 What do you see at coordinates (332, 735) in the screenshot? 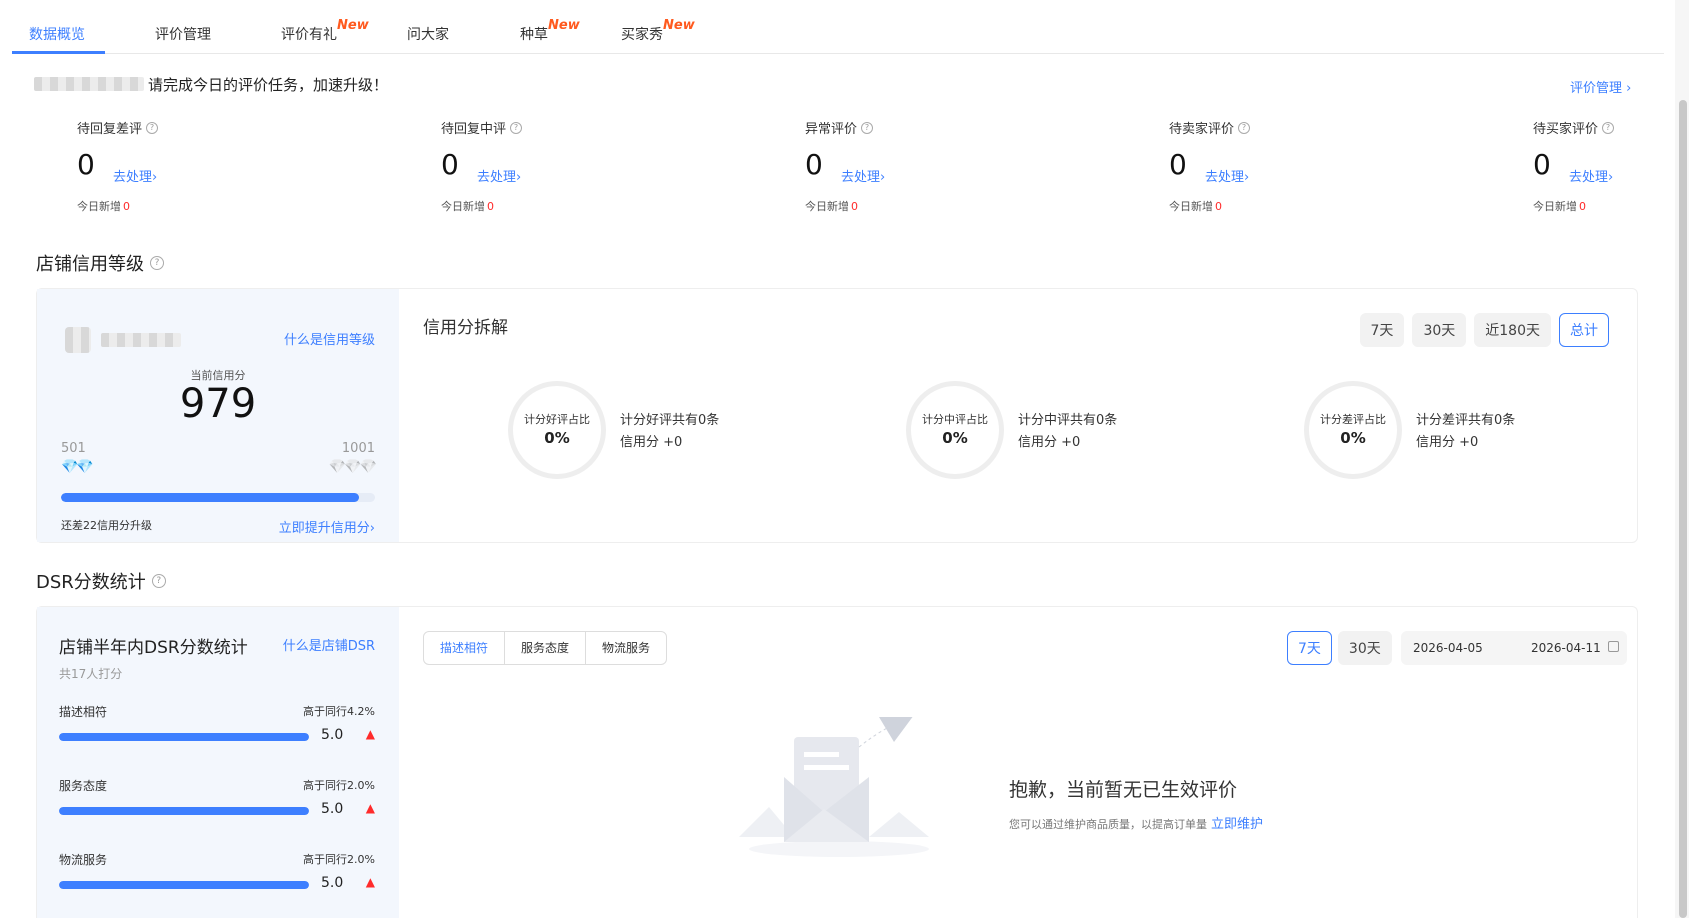
I see `dsr-score: 5.0` at bounding box center [332, 735].